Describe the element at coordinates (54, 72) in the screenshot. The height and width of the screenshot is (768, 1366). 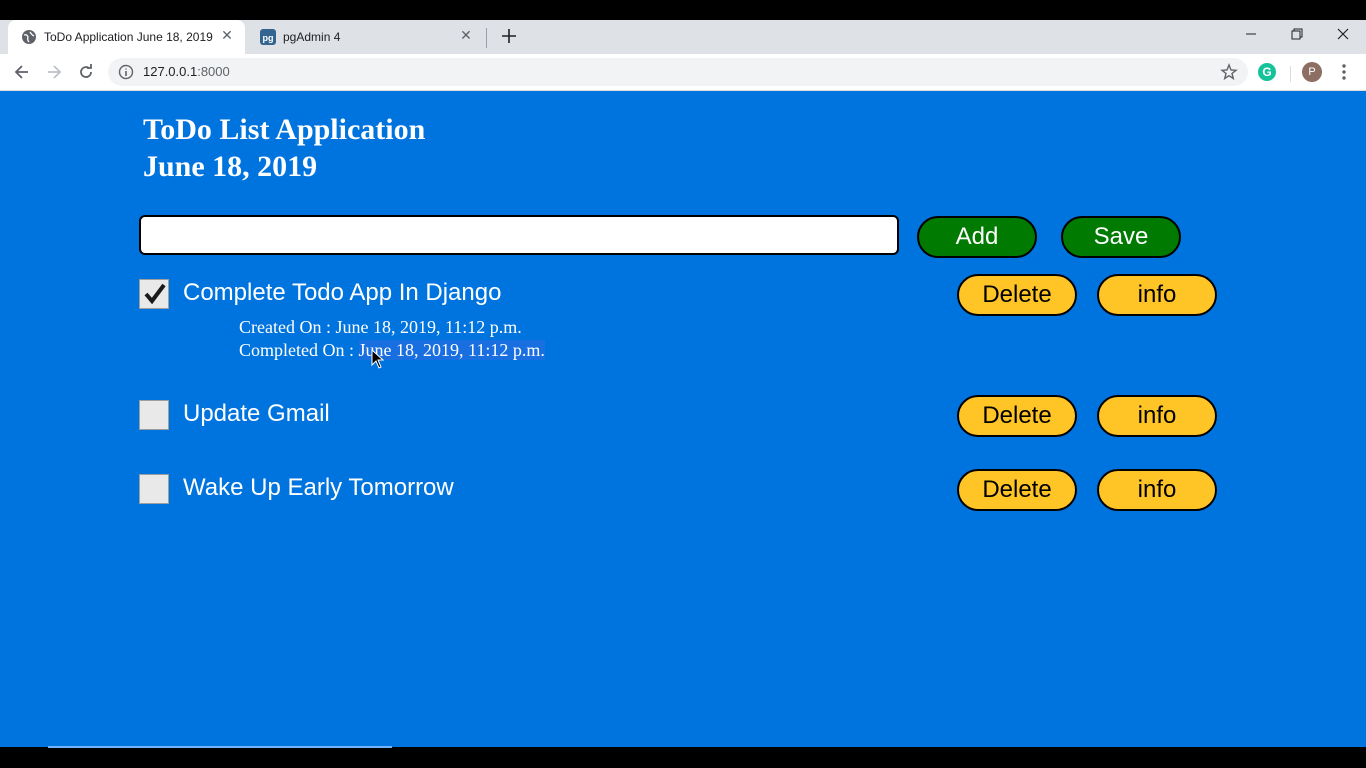
I see `forward-icon` at that location.